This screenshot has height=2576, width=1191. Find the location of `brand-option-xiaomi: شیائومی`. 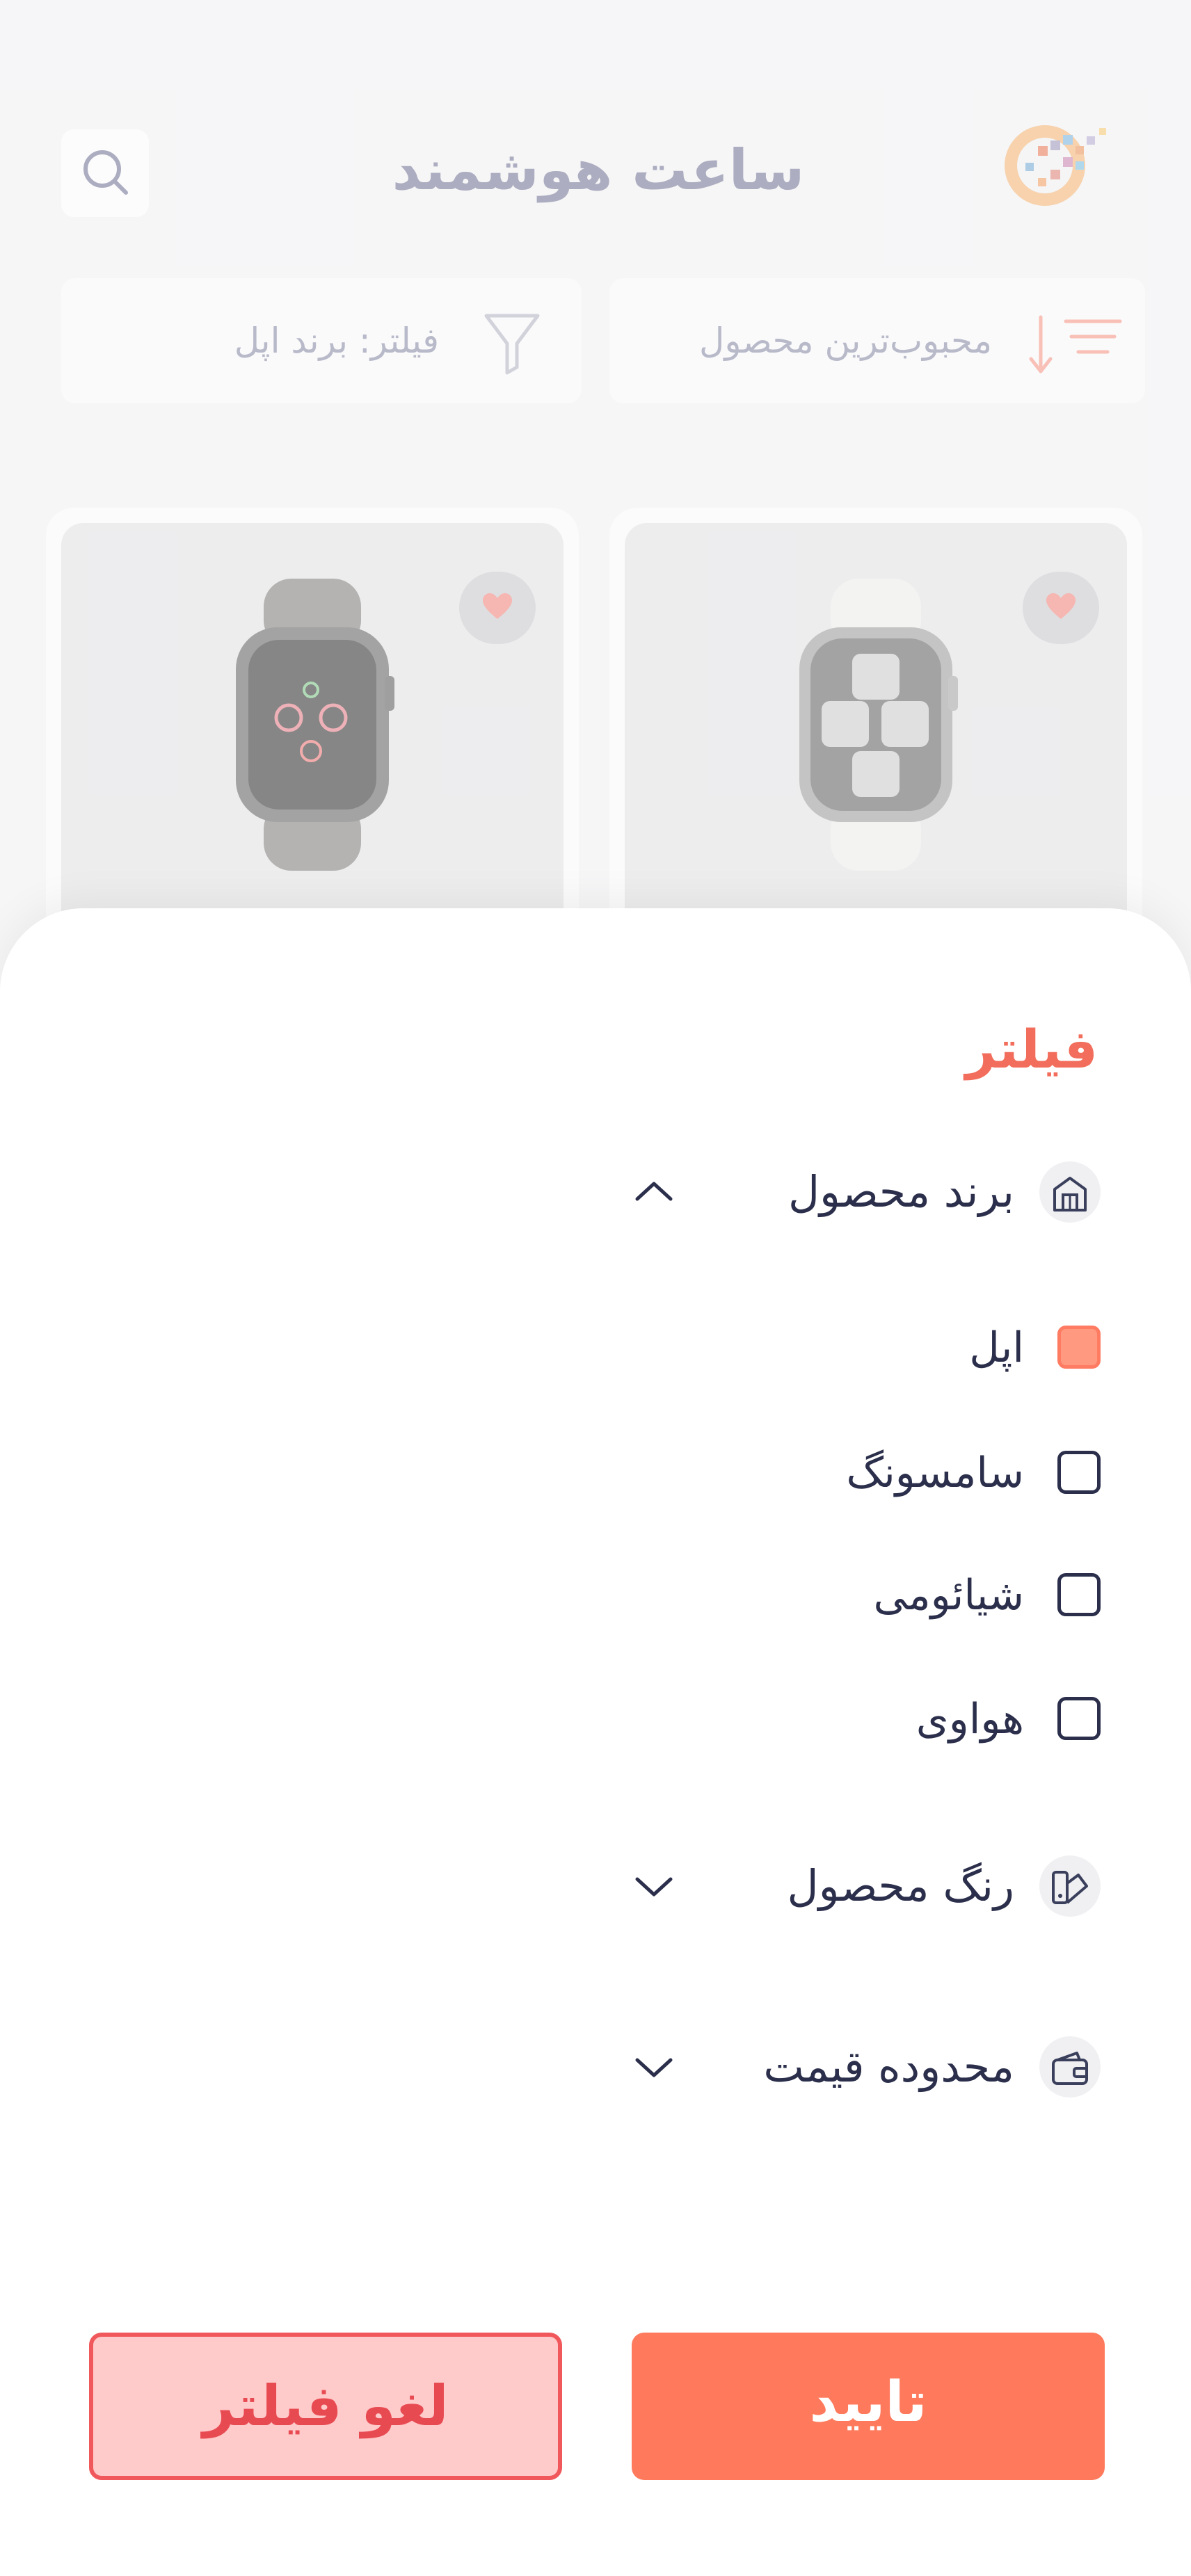

brand-option-xiaomi: شیائومی is located at coordinates (595, 1595).